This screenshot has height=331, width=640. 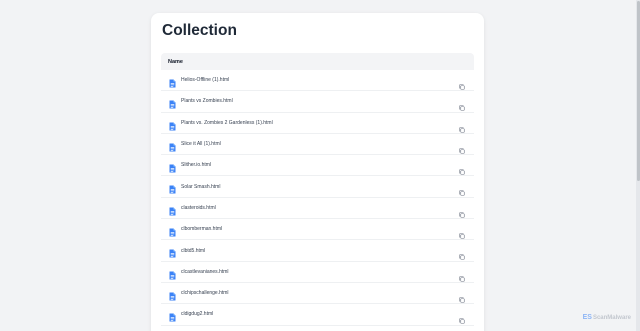 What do you see at coordinates (317, 187) in the screenshot?
I see `table-row: Solar Smash.html` at bounding box center [317, 187].